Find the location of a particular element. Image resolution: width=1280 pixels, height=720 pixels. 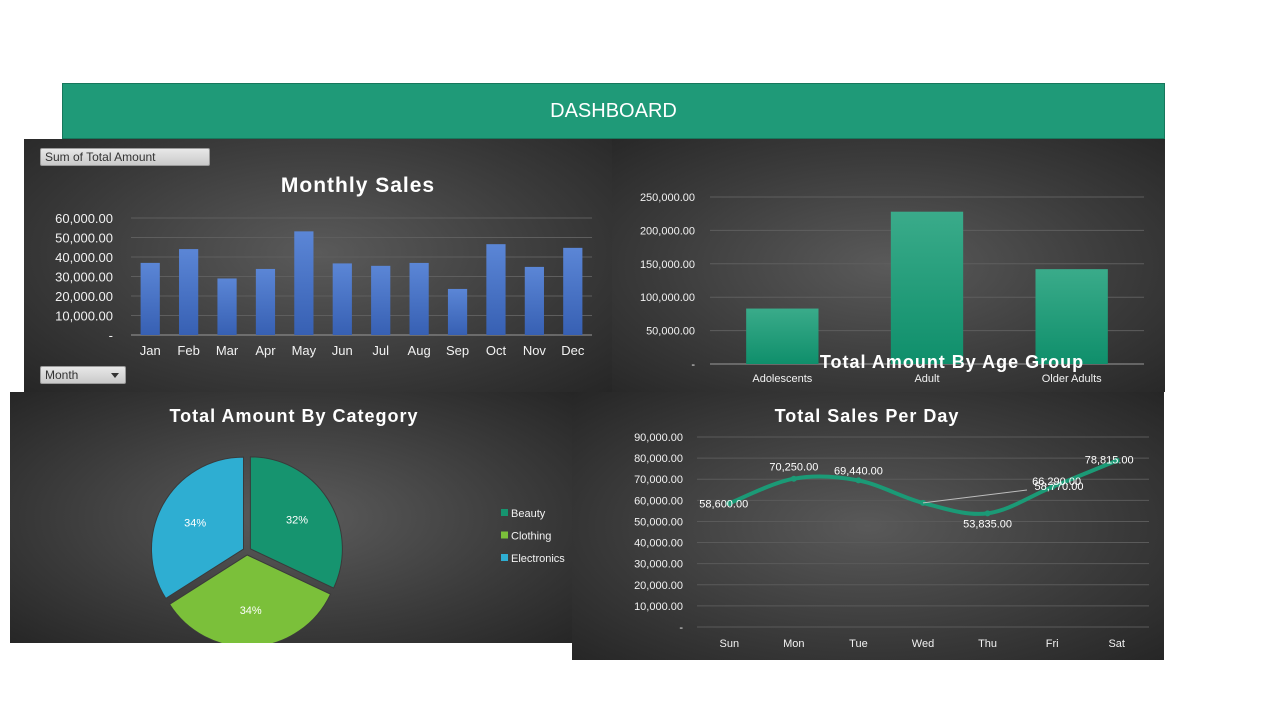

x-tick-label: Adolescents is located at coordinates (782, 379).